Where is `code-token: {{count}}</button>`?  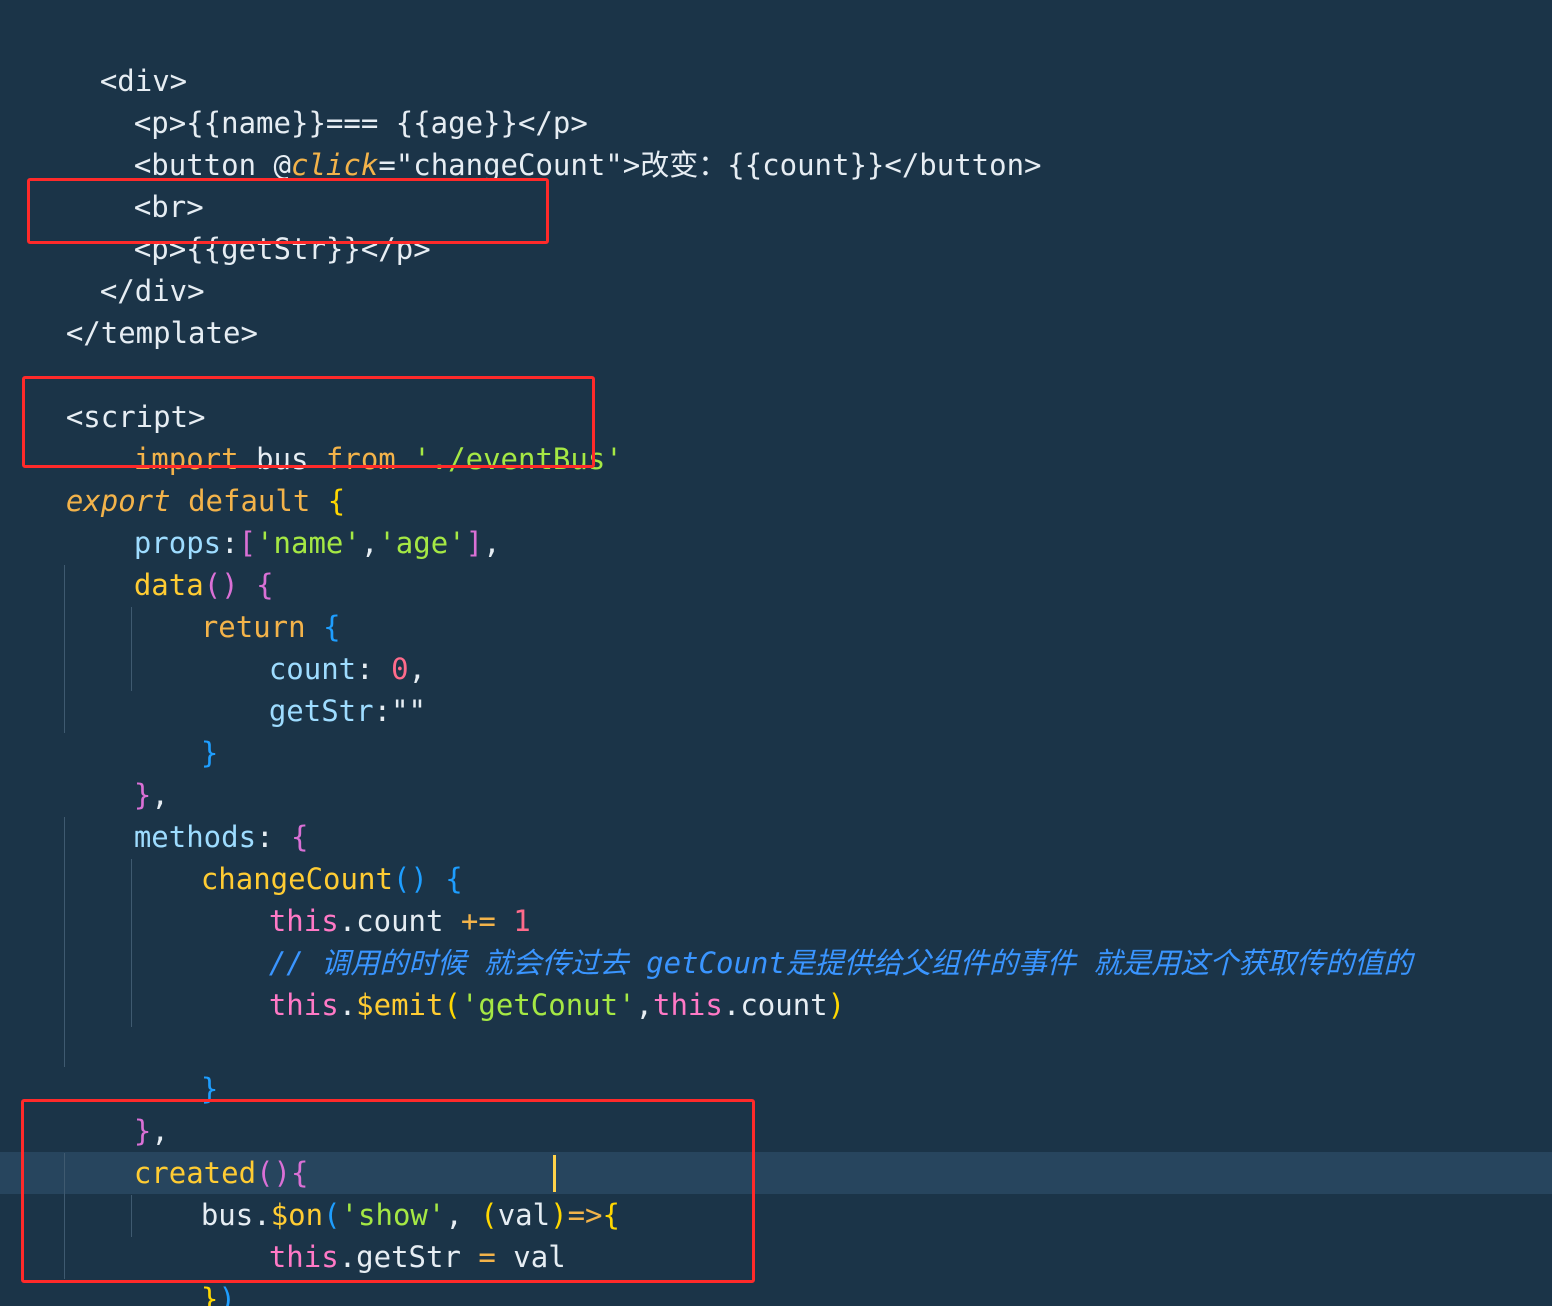
code-token: {{count}}</button> is located at coordinates (884, 165).